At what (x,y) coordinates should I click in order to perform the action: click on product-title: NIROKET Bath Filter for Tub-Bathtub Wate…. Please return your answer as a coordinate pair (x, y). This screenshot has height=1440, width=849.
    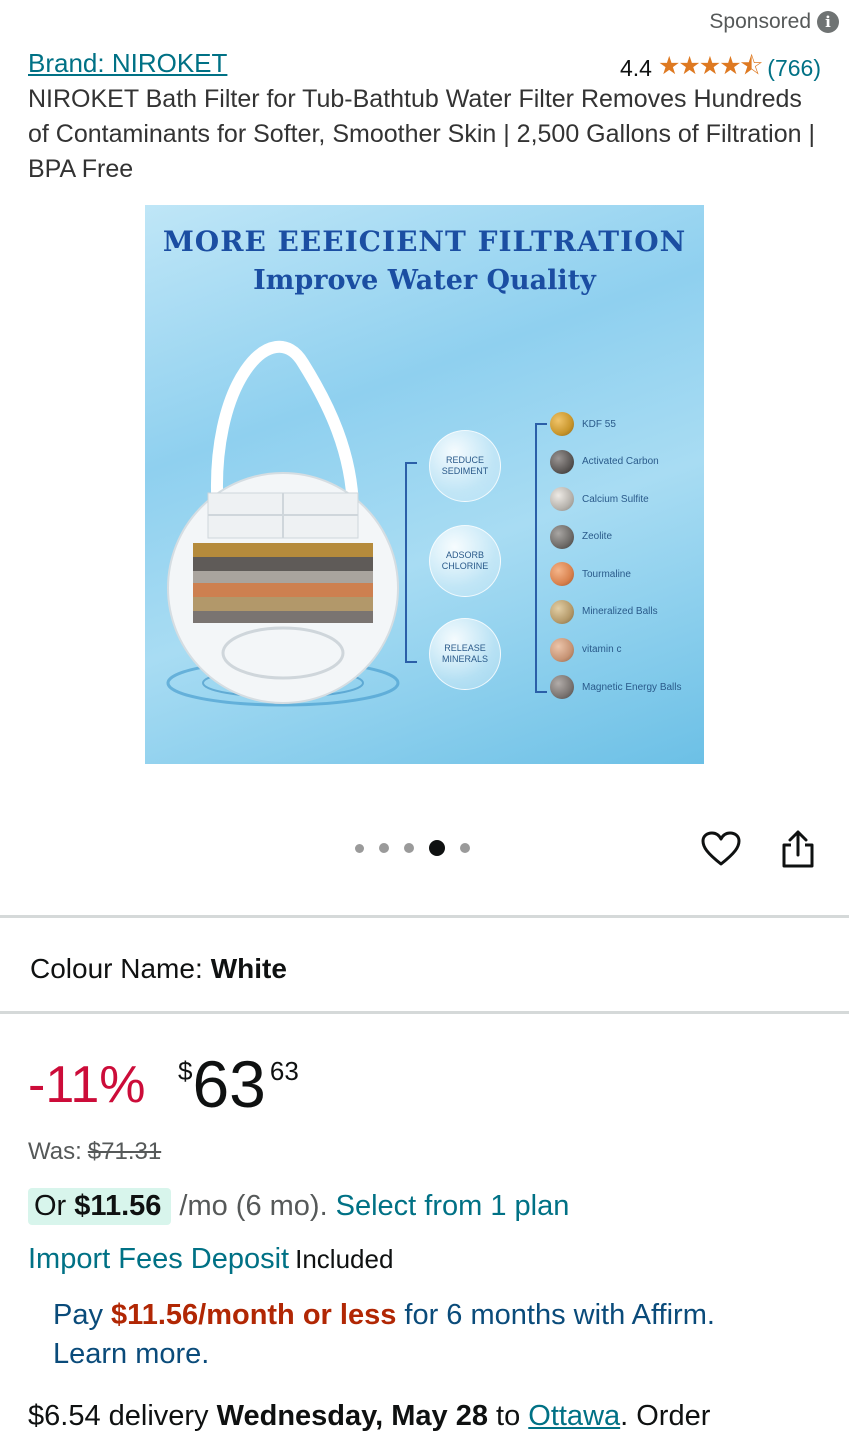
    Looking at the image, I should click on (421, 134).